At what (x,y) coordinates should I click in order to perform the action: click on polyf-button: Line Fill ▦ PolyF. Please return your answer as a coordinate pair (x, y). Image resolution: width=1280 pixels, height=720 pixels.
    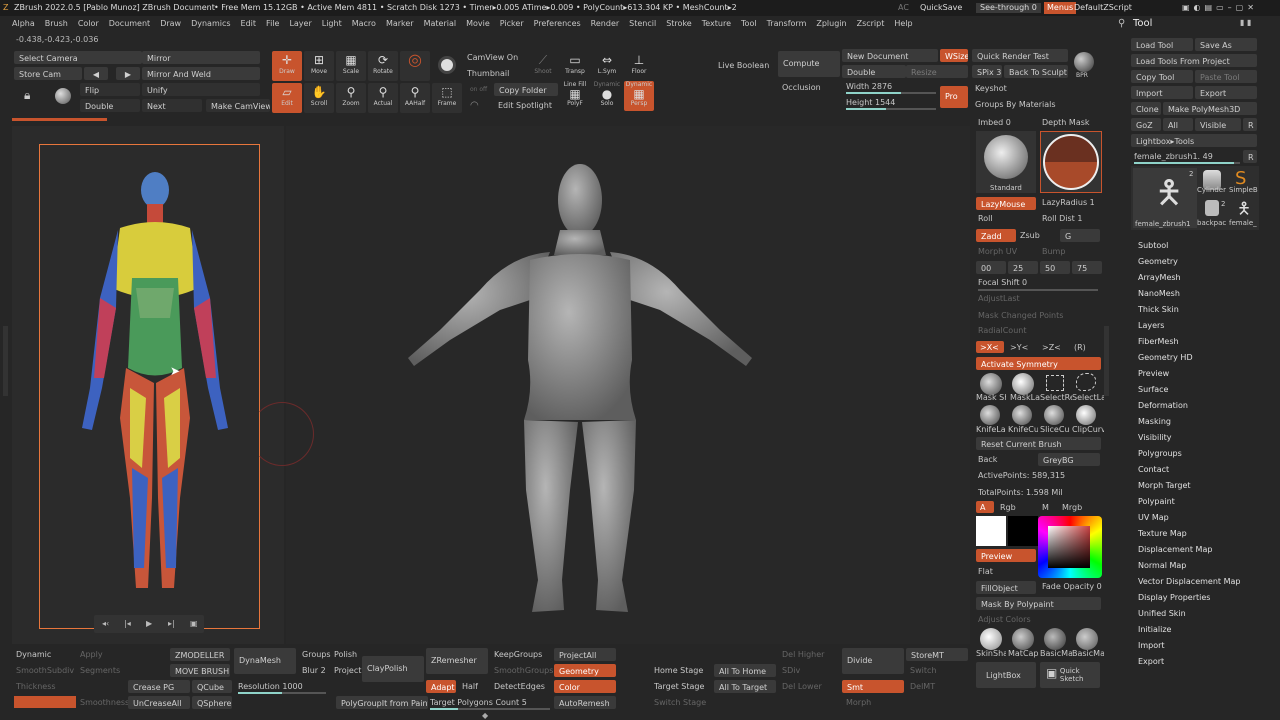
    Looking at the image, I should click on (575, 96).